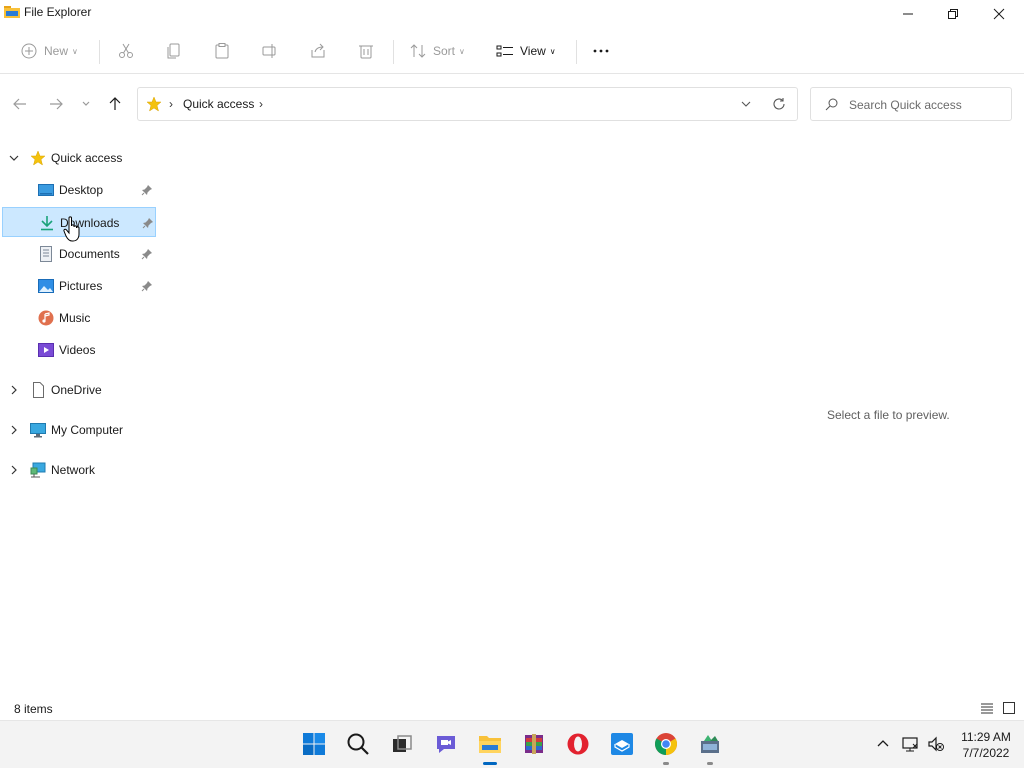 This screenshot has height=768, width=1024. I want to click on up-button, so click(115, 104).